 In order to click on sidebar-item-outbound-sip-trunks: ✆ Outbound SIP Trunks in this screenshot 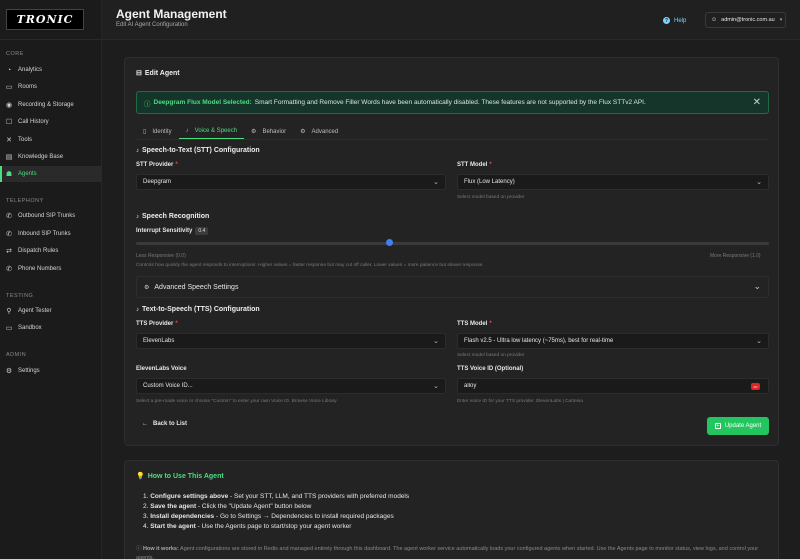, I will do `click(51, 216)`.